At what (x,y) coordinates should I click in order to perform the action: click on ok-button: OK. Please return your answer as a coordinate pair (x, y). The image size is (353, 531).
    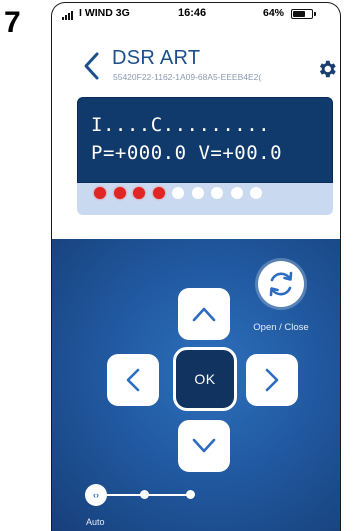
    Looking at the image, I should click on (205, 379).